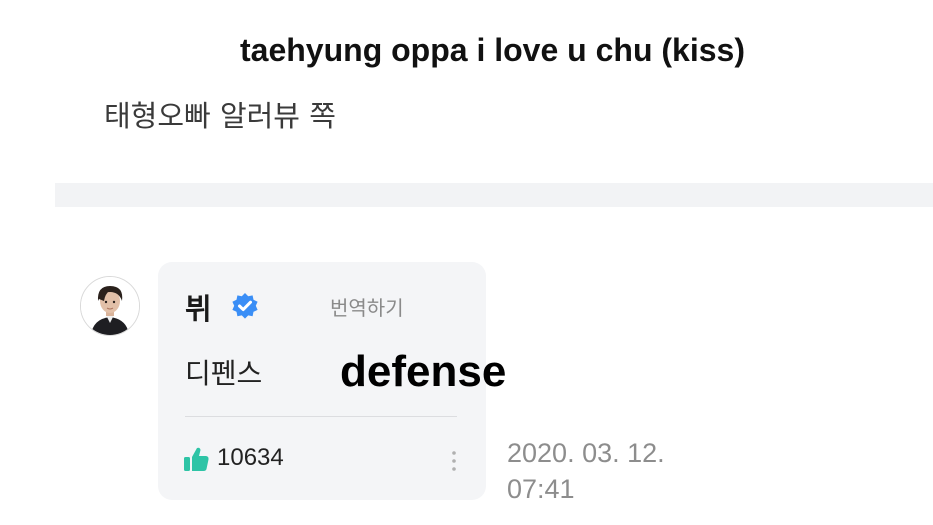 This screenshot has height=525, width=933. I want to click on comment-author: 뷔, so click(198, 307).